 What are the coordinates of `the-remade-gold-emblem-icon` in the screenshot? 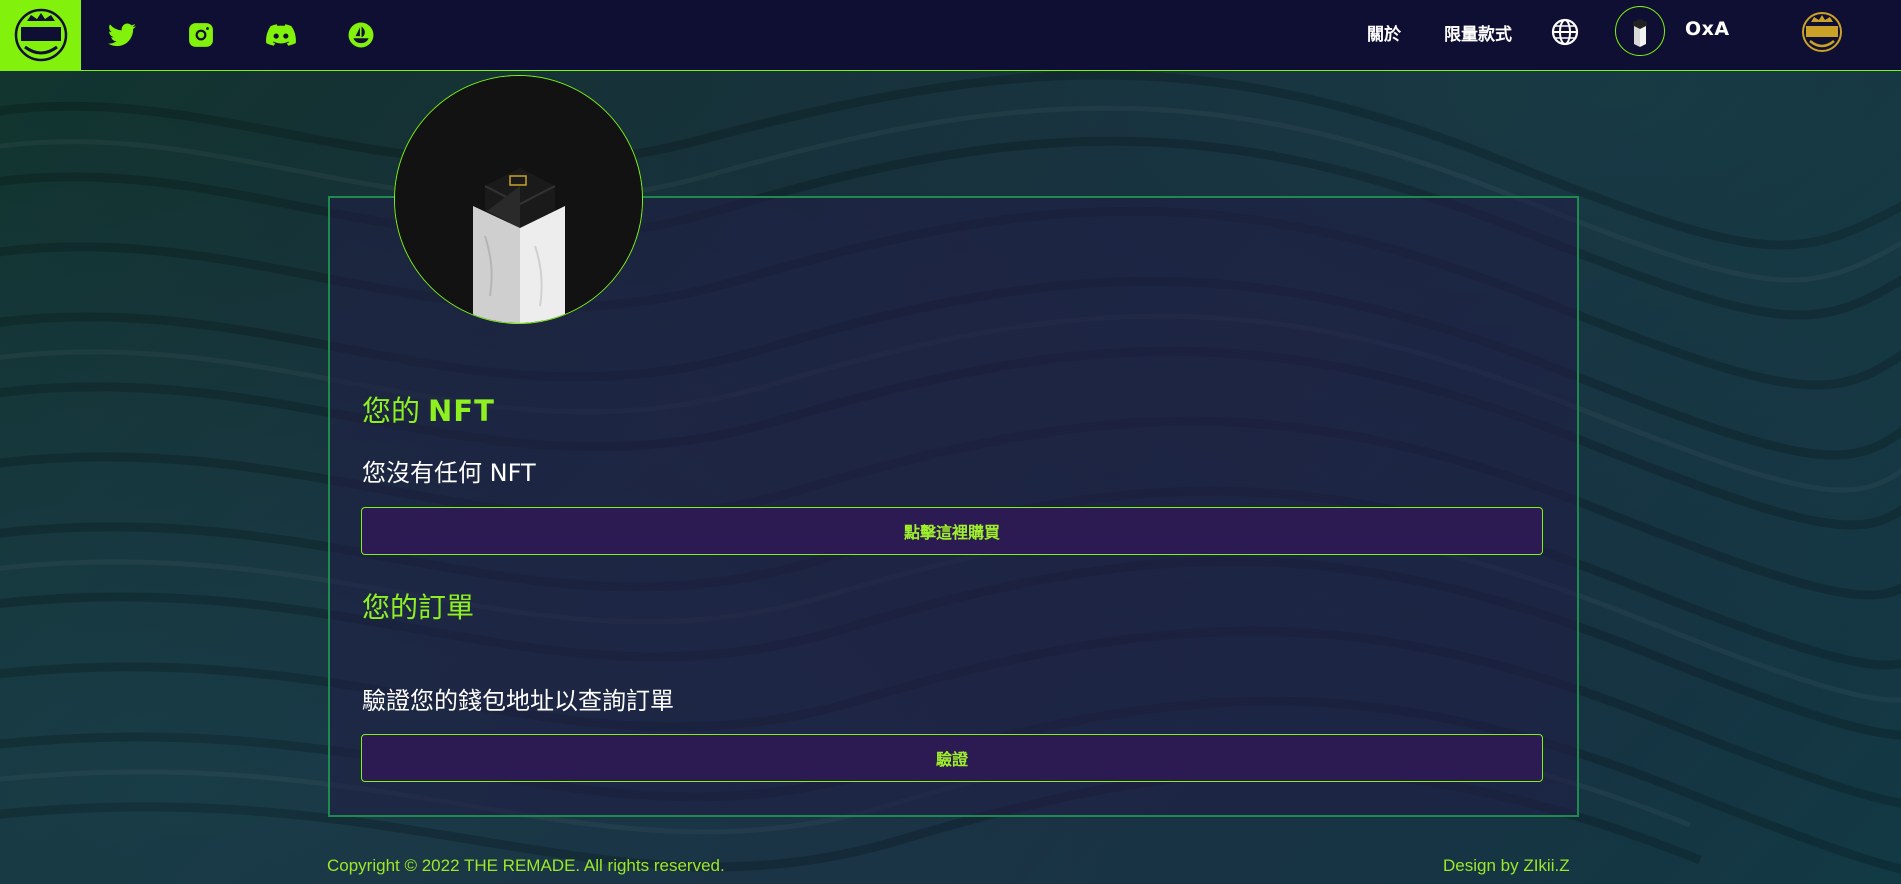 It's located at (1822, 32).